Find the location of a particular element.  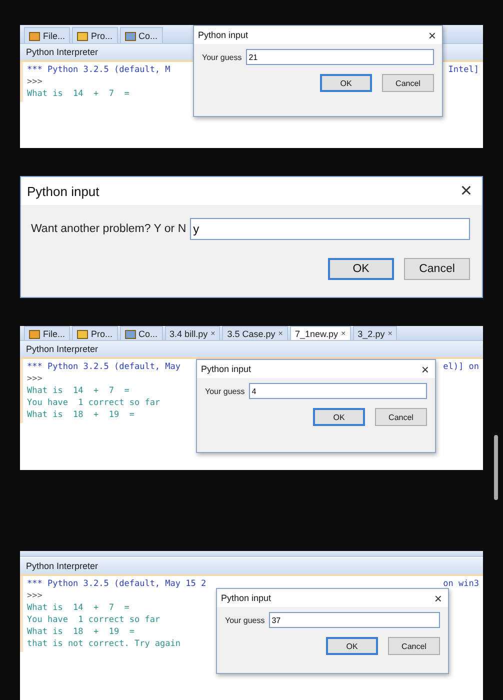

tab: 3_2.py × is located at coordinates (375, 333).